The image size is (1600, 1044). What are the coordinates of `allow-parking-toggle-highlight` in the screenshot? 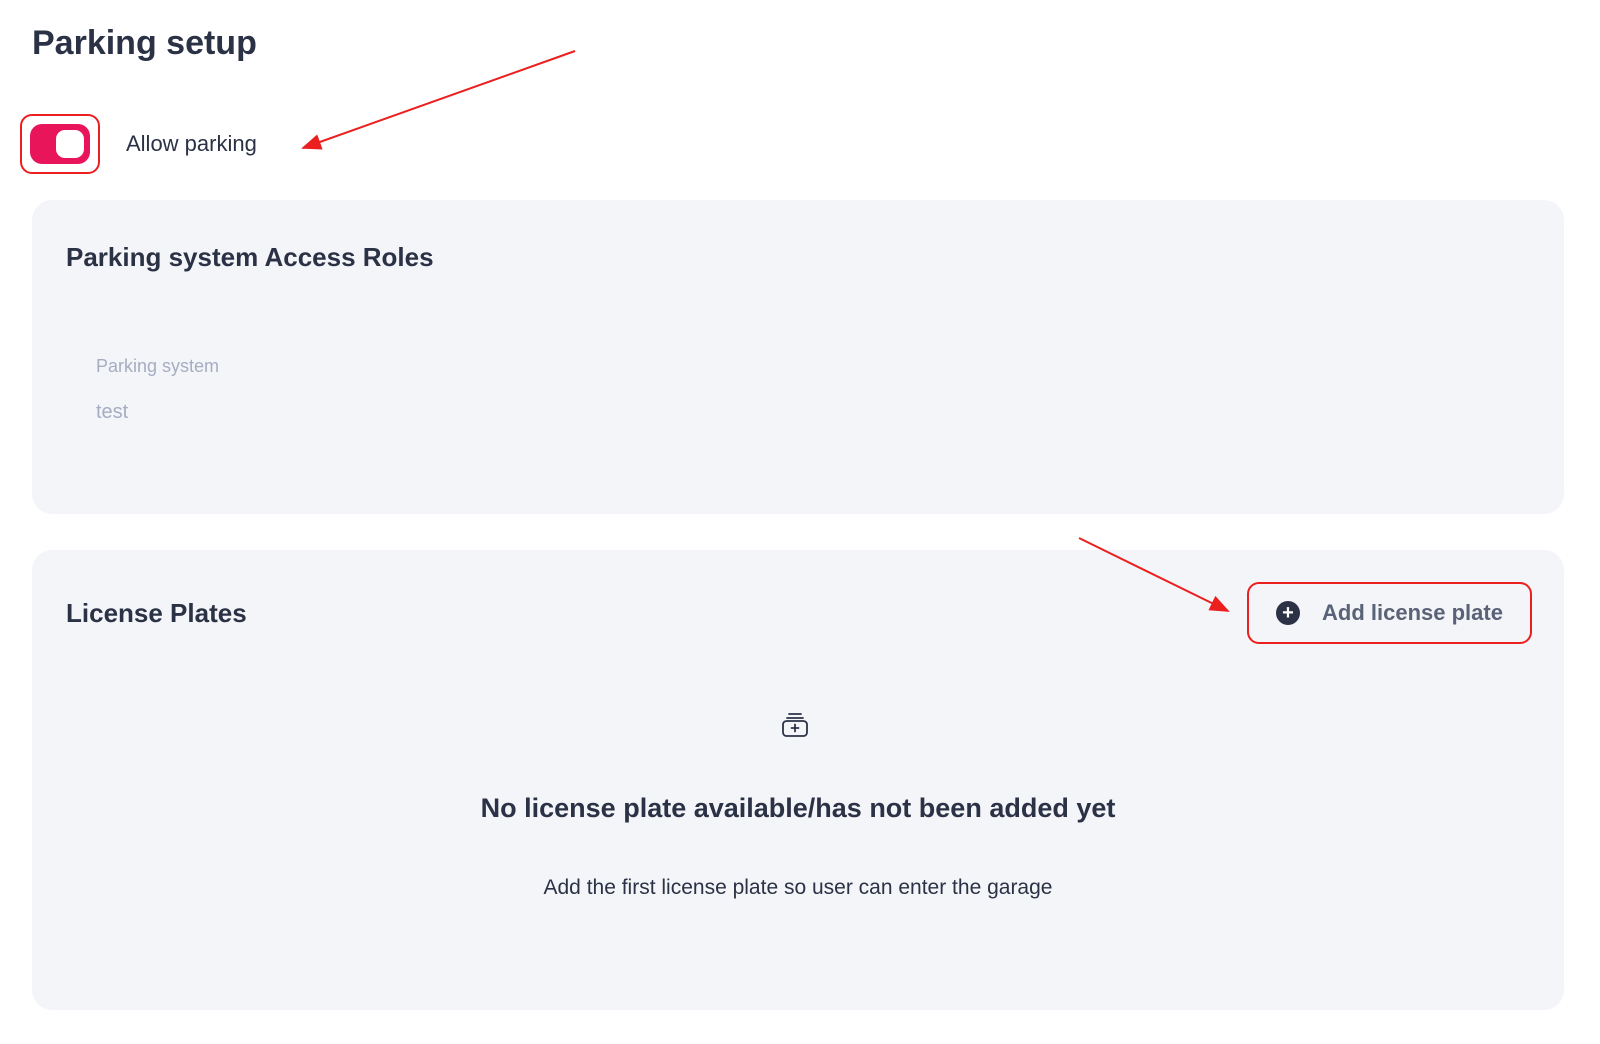 It's located at (60, 144).